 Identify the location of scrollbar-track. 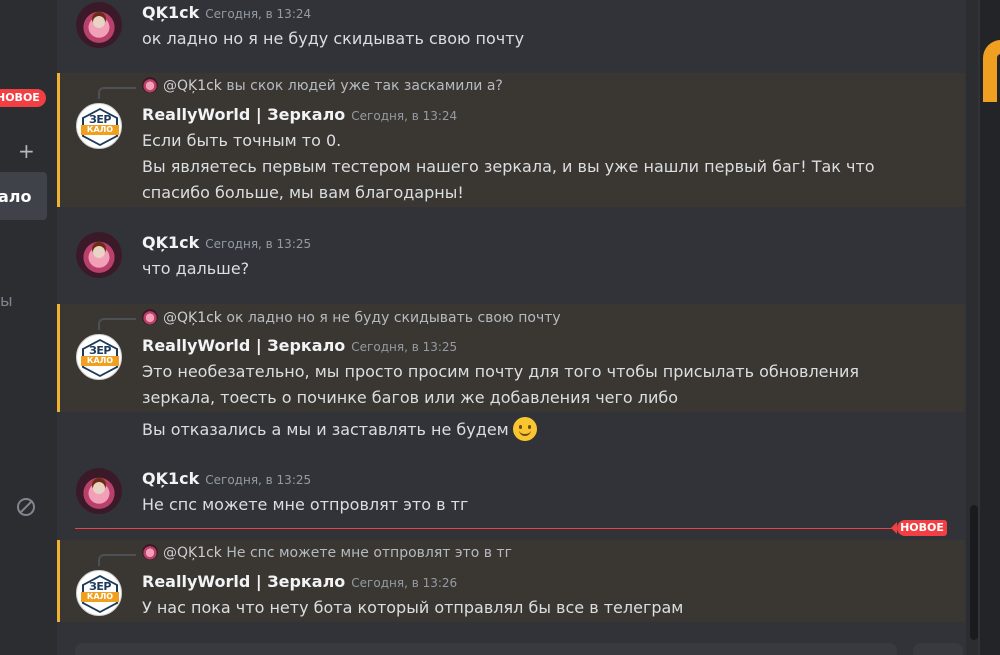
(972, 327).